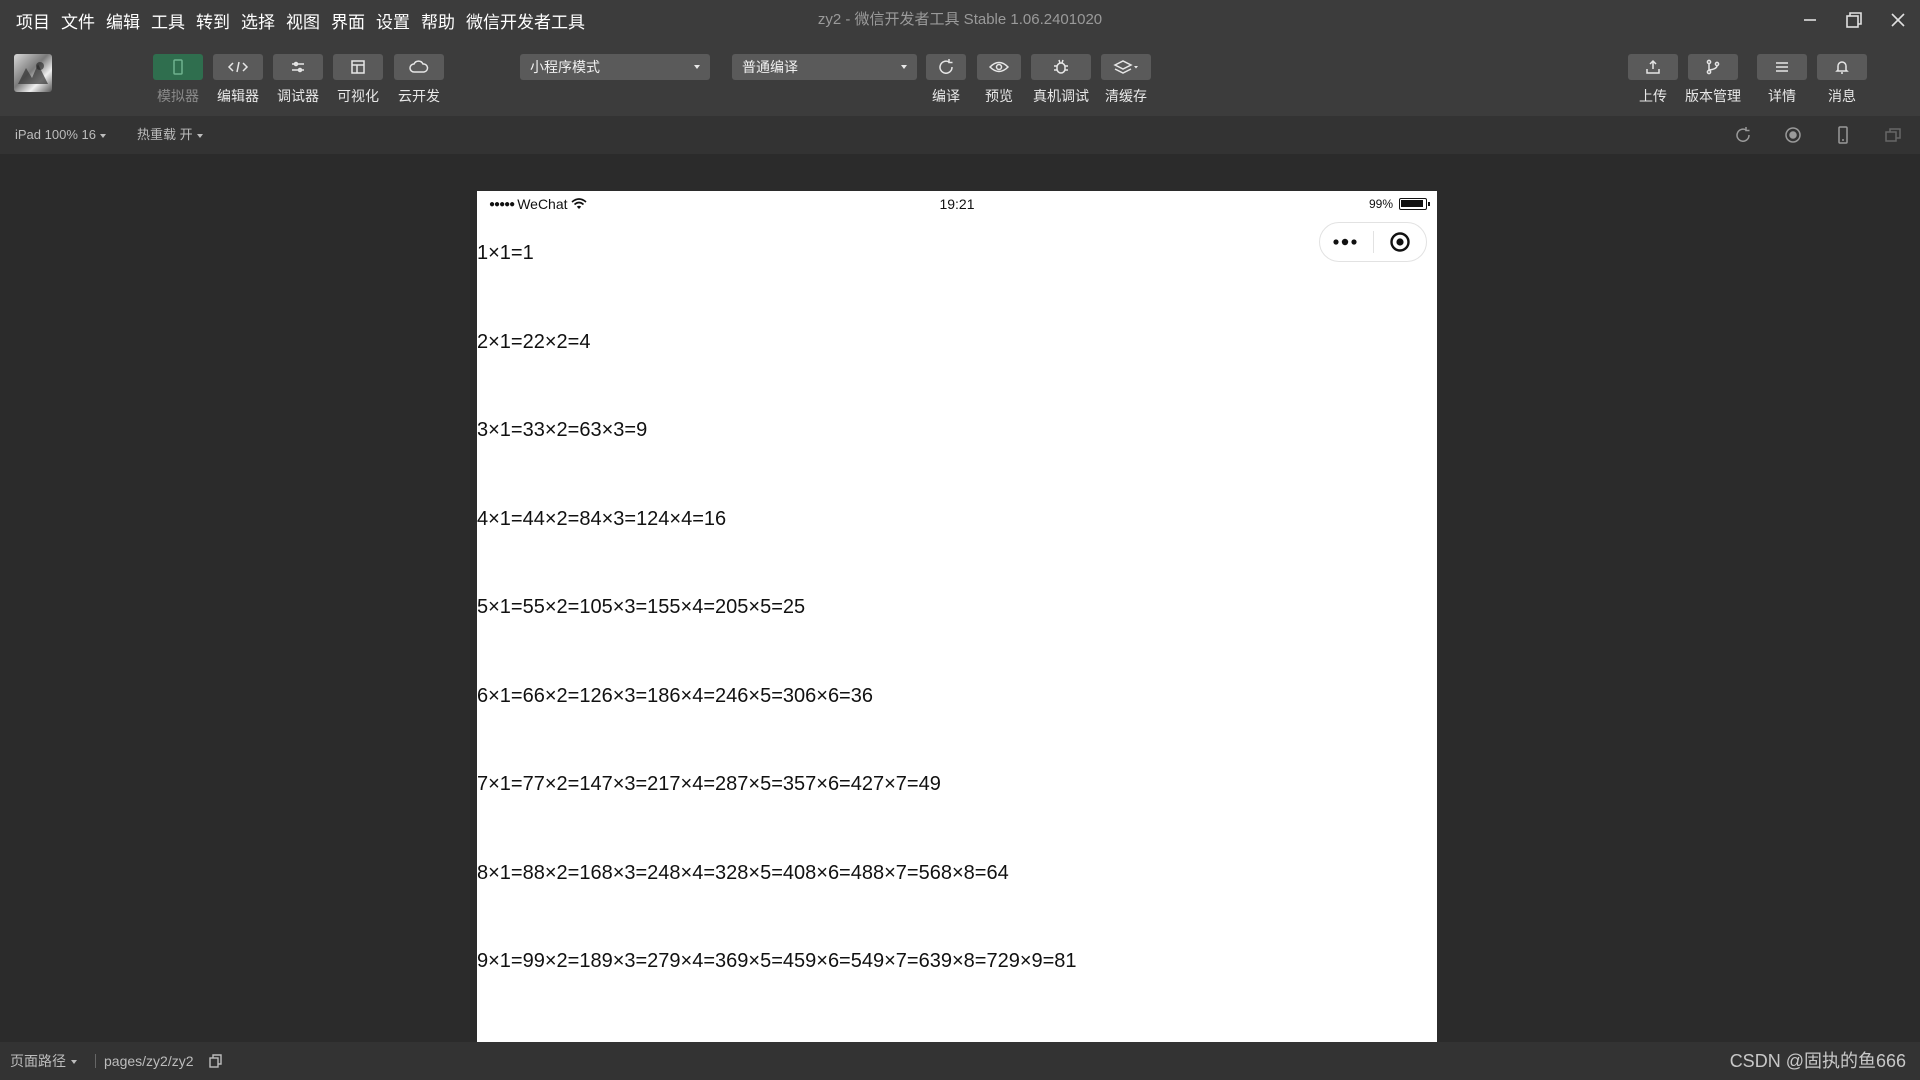 The width and height of the screenshot is (1920, 1080). Describe the element at coordinates (168, 20) in the screenshot. I see `menu-tools: 工具` at that location.